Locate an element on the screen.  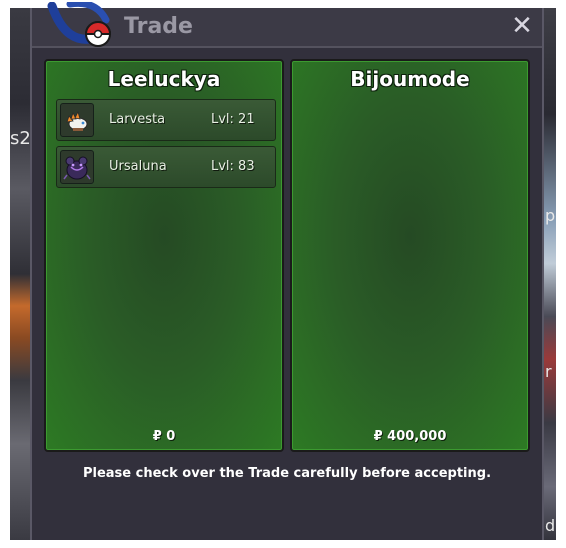
pokemon-level: Lvl: 21 is located at coordinates (233, 119).